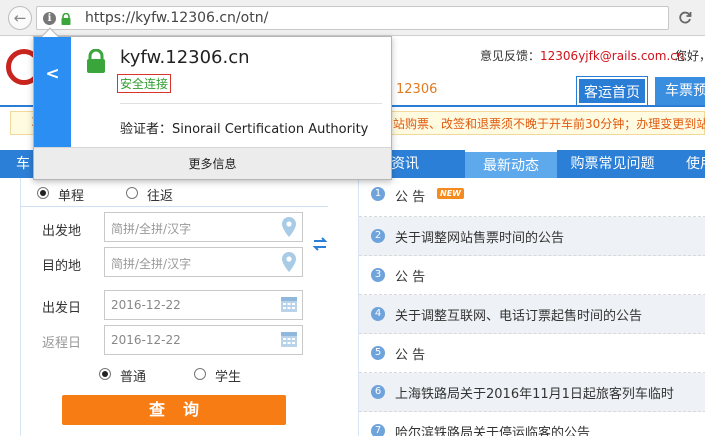  What do you see at coordinates (20, 18) in the screenshot?
I see `back-button: ←` at bounding box center [20, 18].